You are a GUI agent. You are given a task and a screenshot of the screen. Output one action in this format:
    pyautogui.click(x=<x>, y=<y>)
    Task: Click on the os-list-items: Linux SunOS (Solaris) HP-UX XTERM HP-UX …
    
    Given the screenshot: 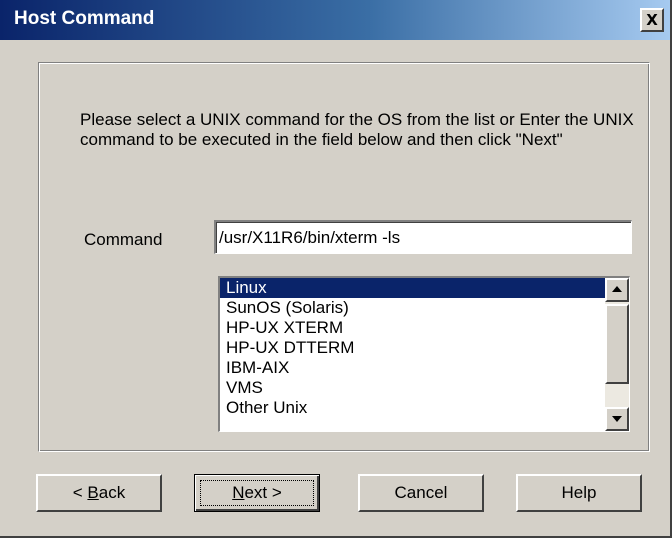 What is the action you would take?
    pyautogui.click(x=413, y=348)
    